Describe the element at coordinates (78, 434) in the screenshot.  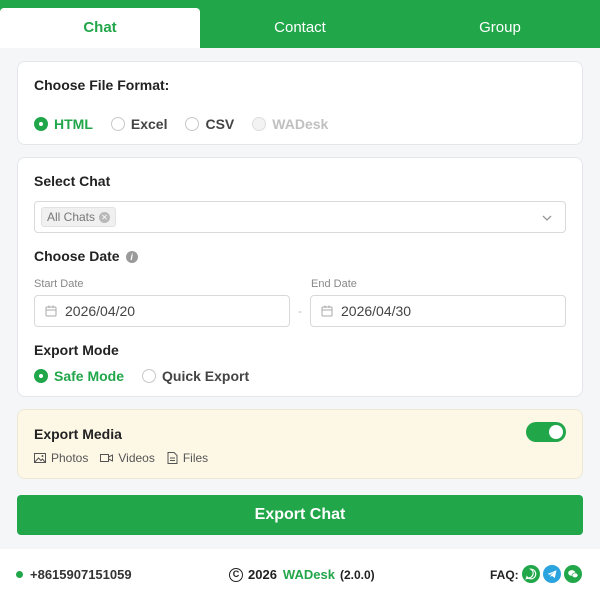
I see `export-media-title: Export Media` at that location.